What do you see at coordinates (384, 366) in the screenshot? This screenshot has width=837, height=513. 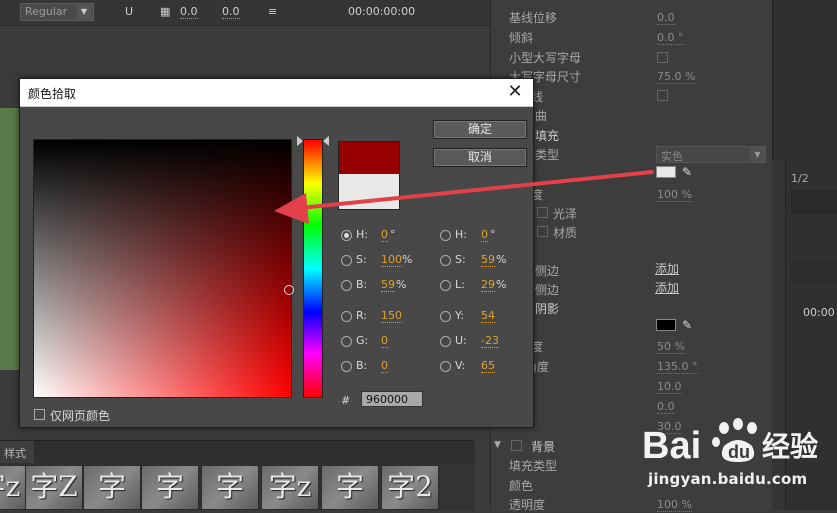 I see `blue-input: 0` at bounding box center [384, 366].